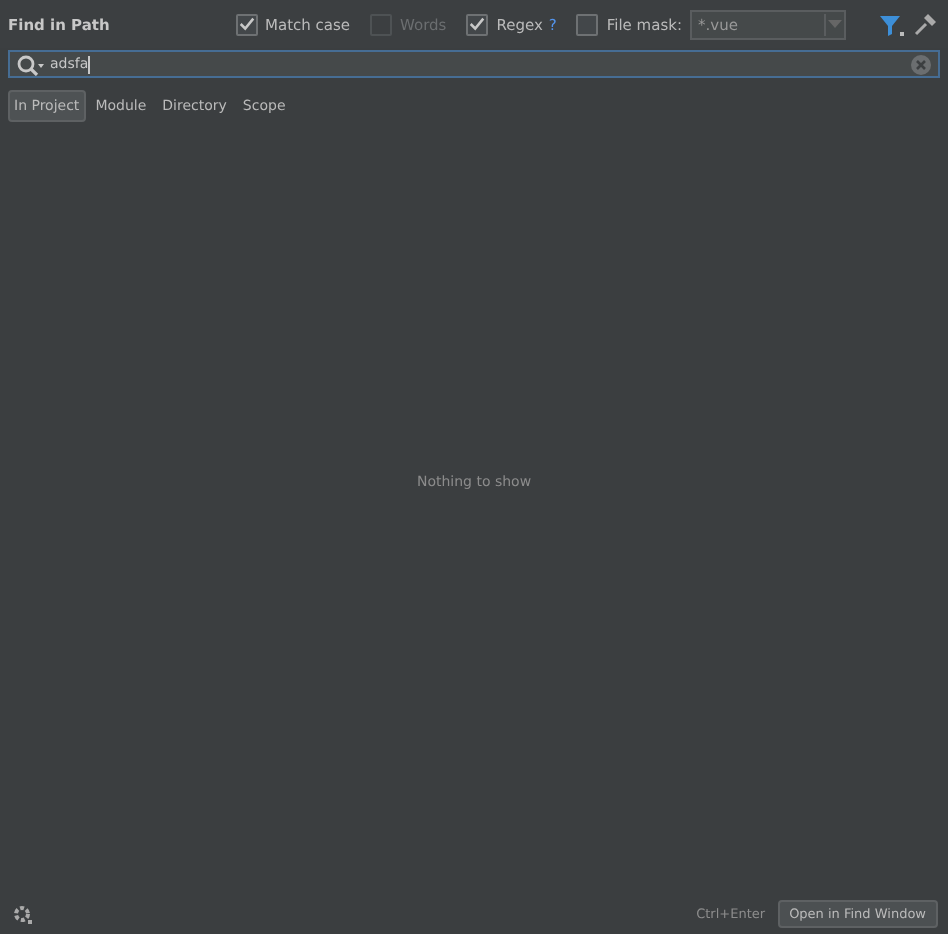 This screenshot has width=948, height=934. I want to click on search-icon, so click(30, 64).